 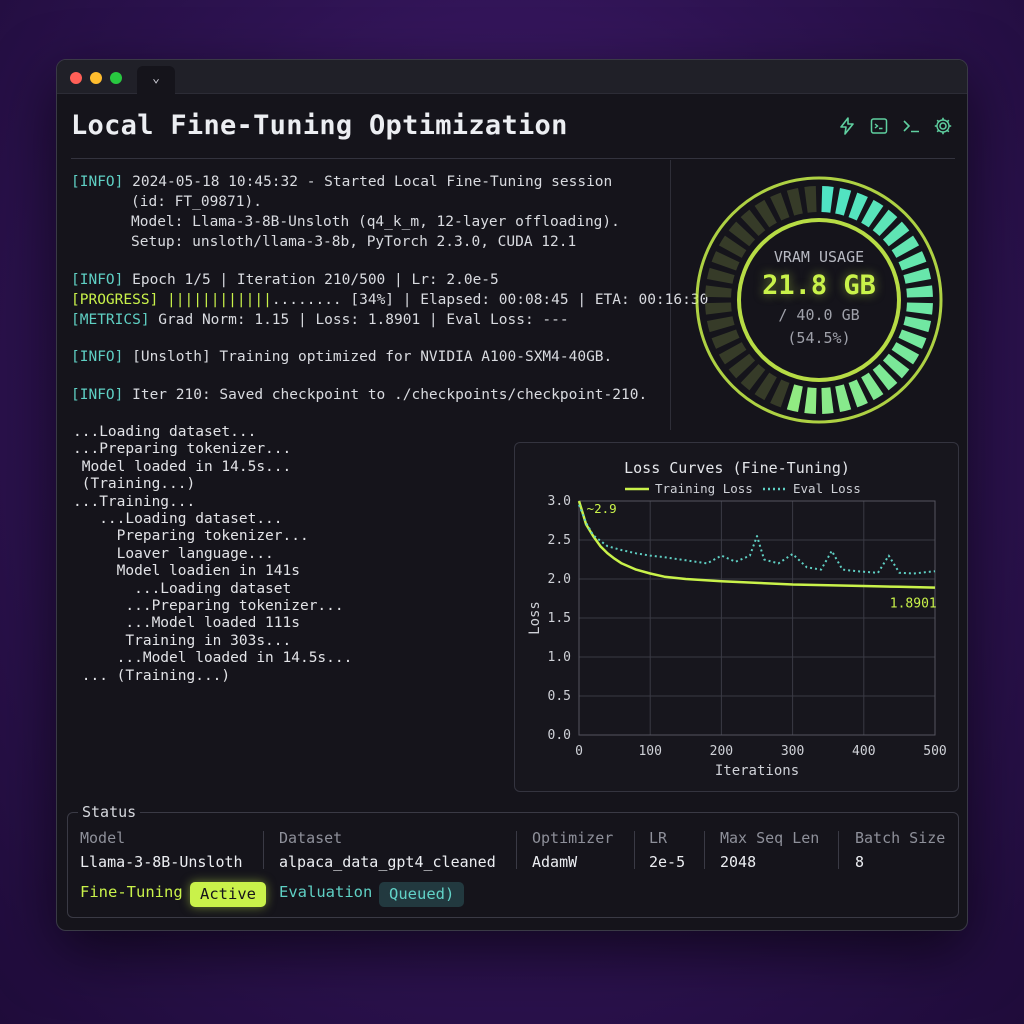 What do you see at coordinates (819, 257) in the screenshot?
I see `gauge-title: VRAM USAGE` at bounding box center [819, 257].